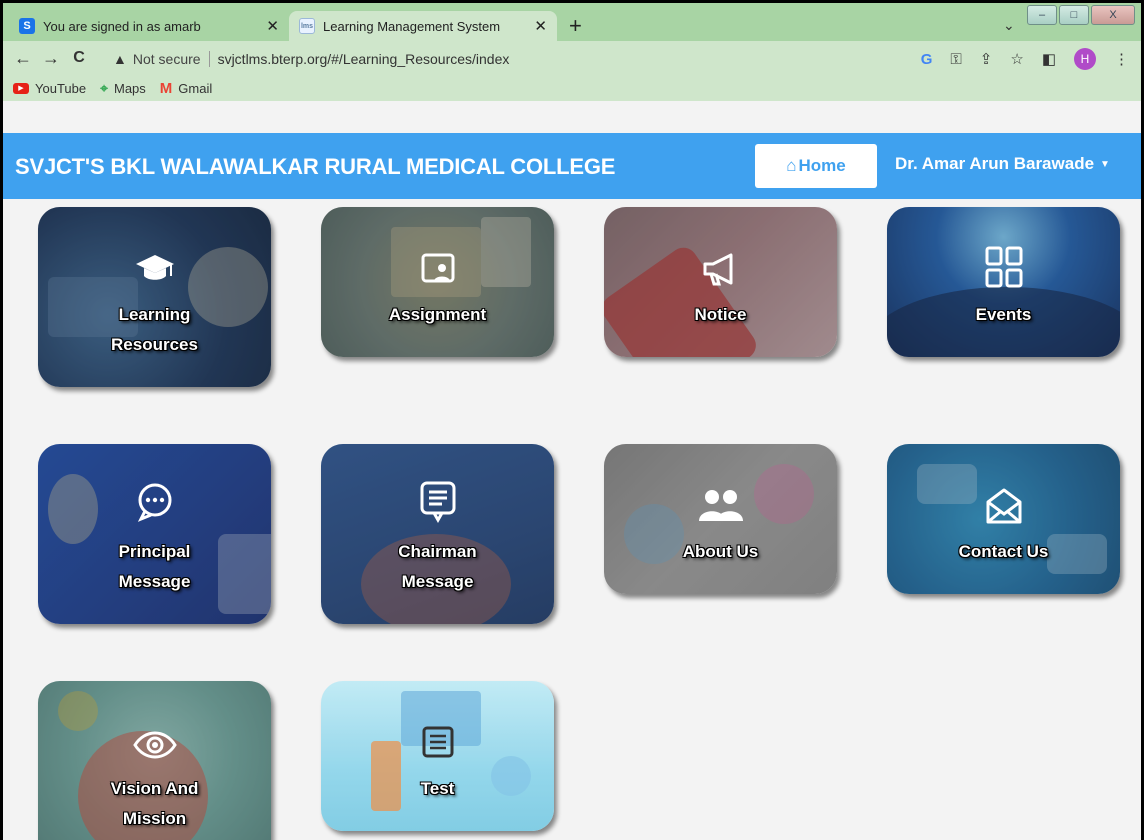 This screenshot has width=1144, height=840. I want to click on tab-favicon-icon: lms, so click(307, 26).